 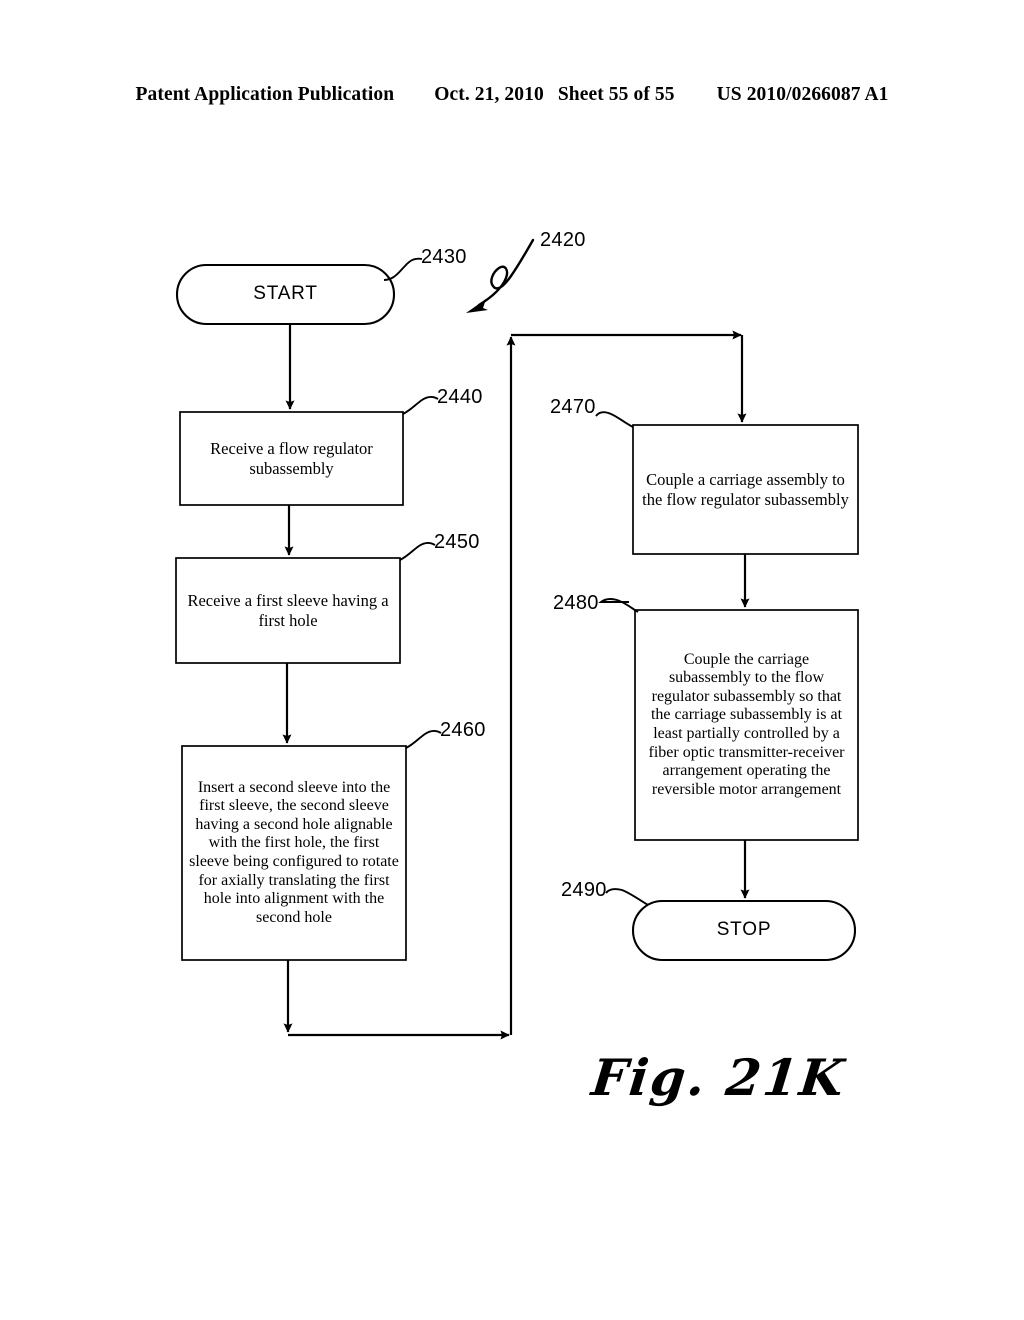 I want to click on ref-numeral-2480: 2480, so click(x=576, y=603).